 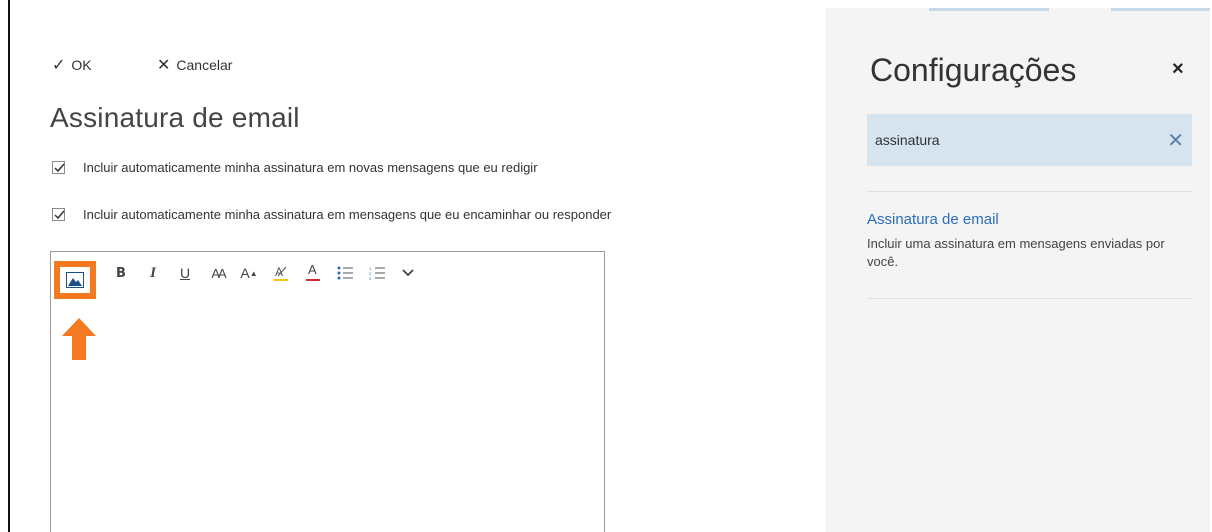 I want to click on up-arrow-icon, so click(x=79, y=339).